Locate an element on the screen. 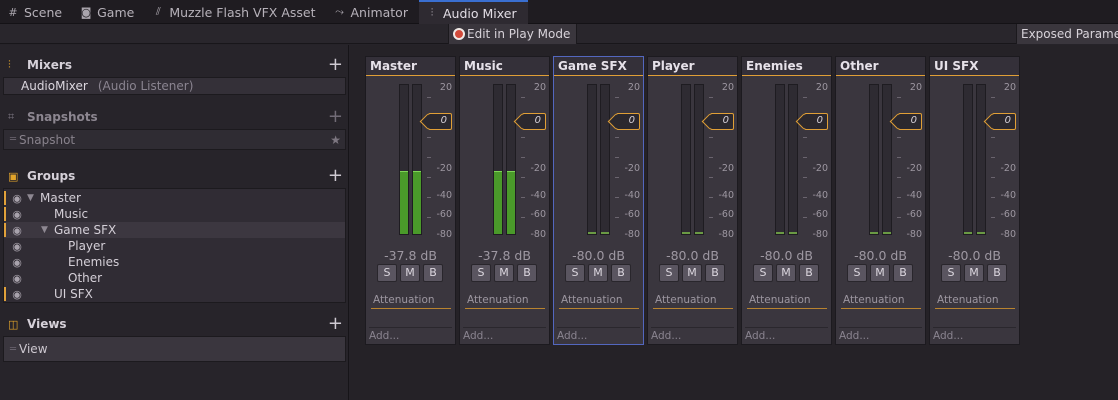  add-group-button: + is located at coordinates (335, 176).